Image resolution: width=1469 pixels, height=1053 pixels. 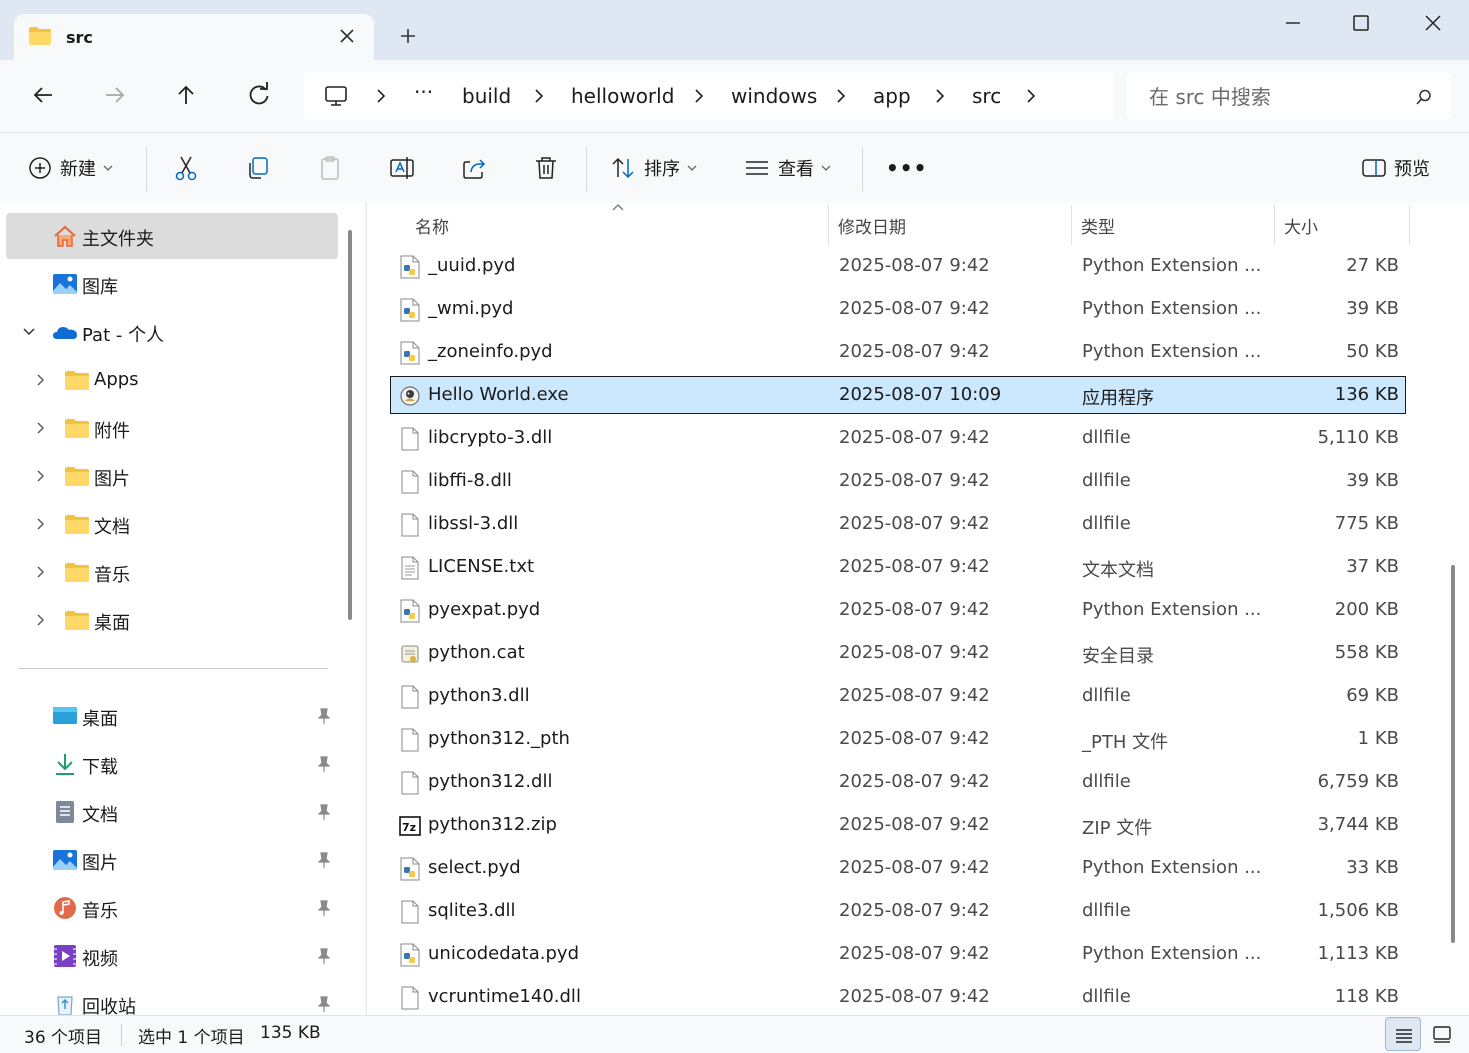 I want to click on maximize-icon, so click(x=1361, y=23).